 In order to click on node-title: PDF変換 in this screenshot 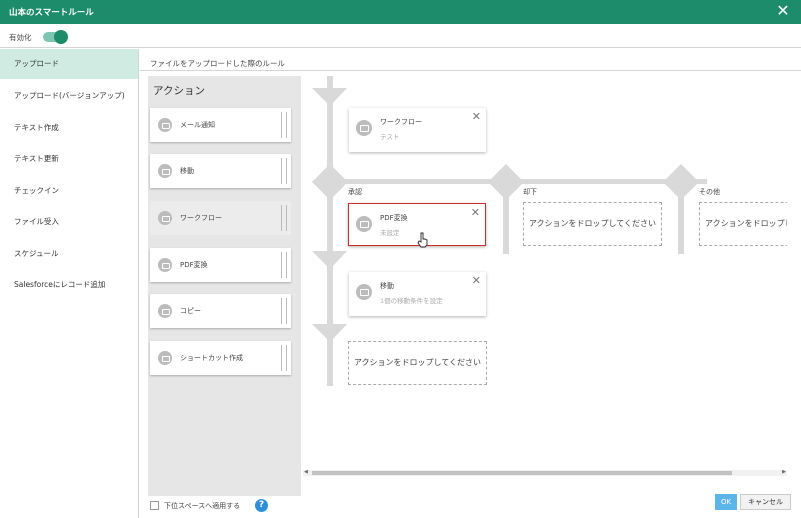, I will do `click(394, 218)`.